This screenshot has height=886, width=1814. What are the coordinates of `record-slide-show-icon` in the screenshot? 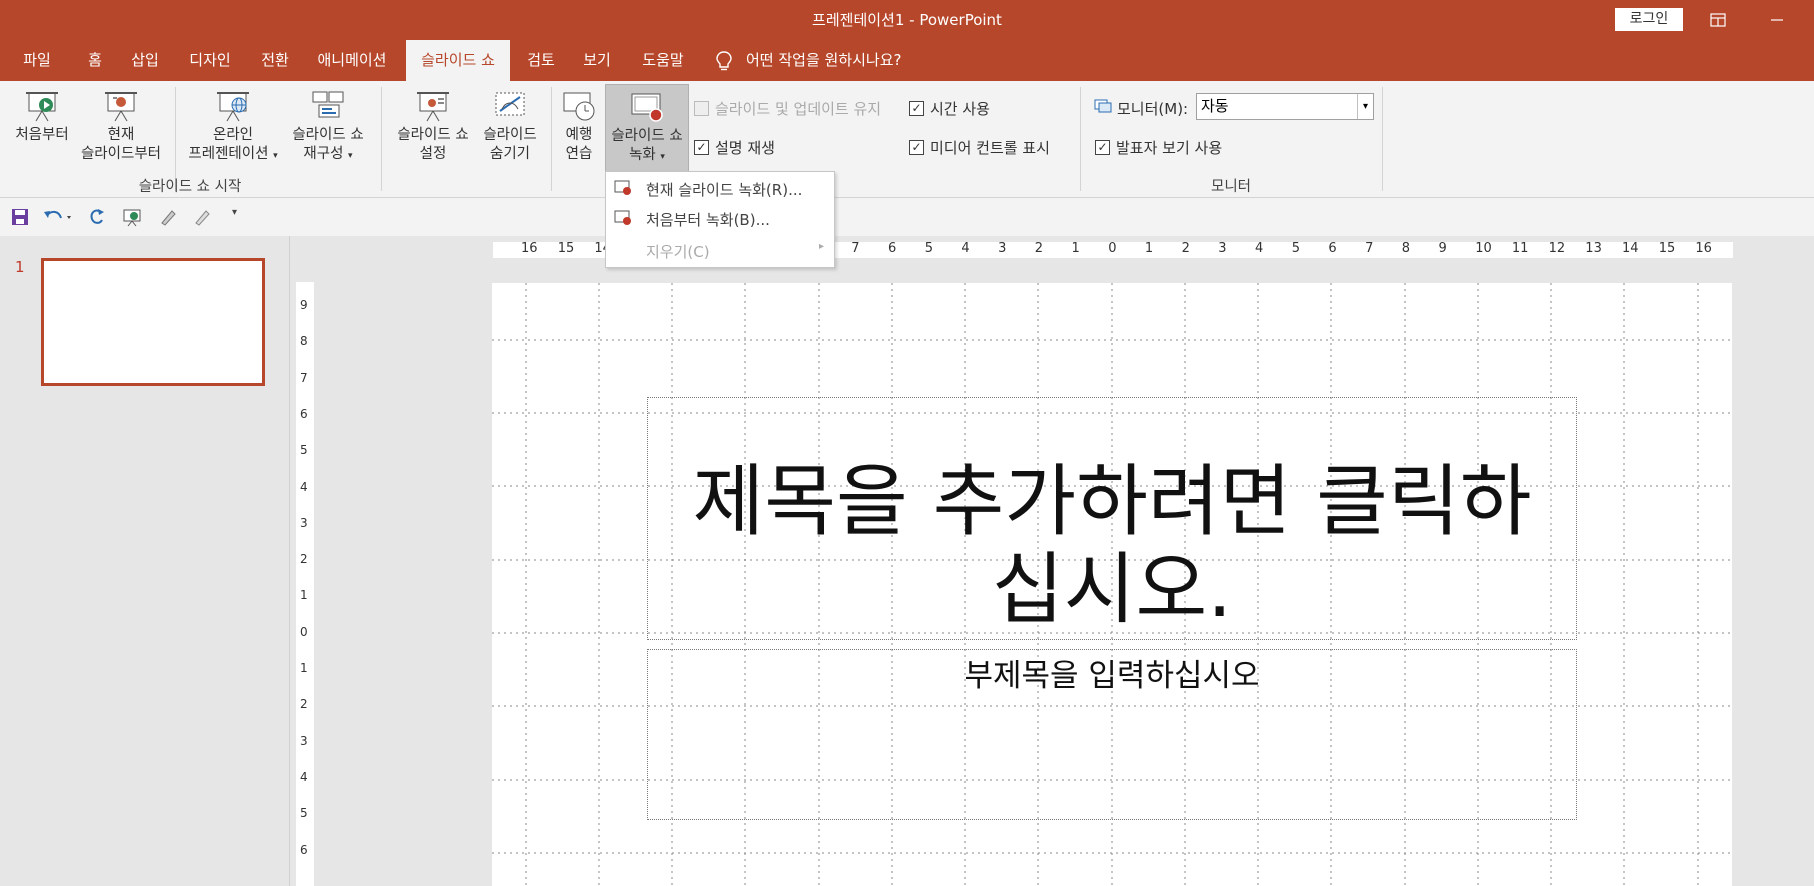 It's located at (647, 107).